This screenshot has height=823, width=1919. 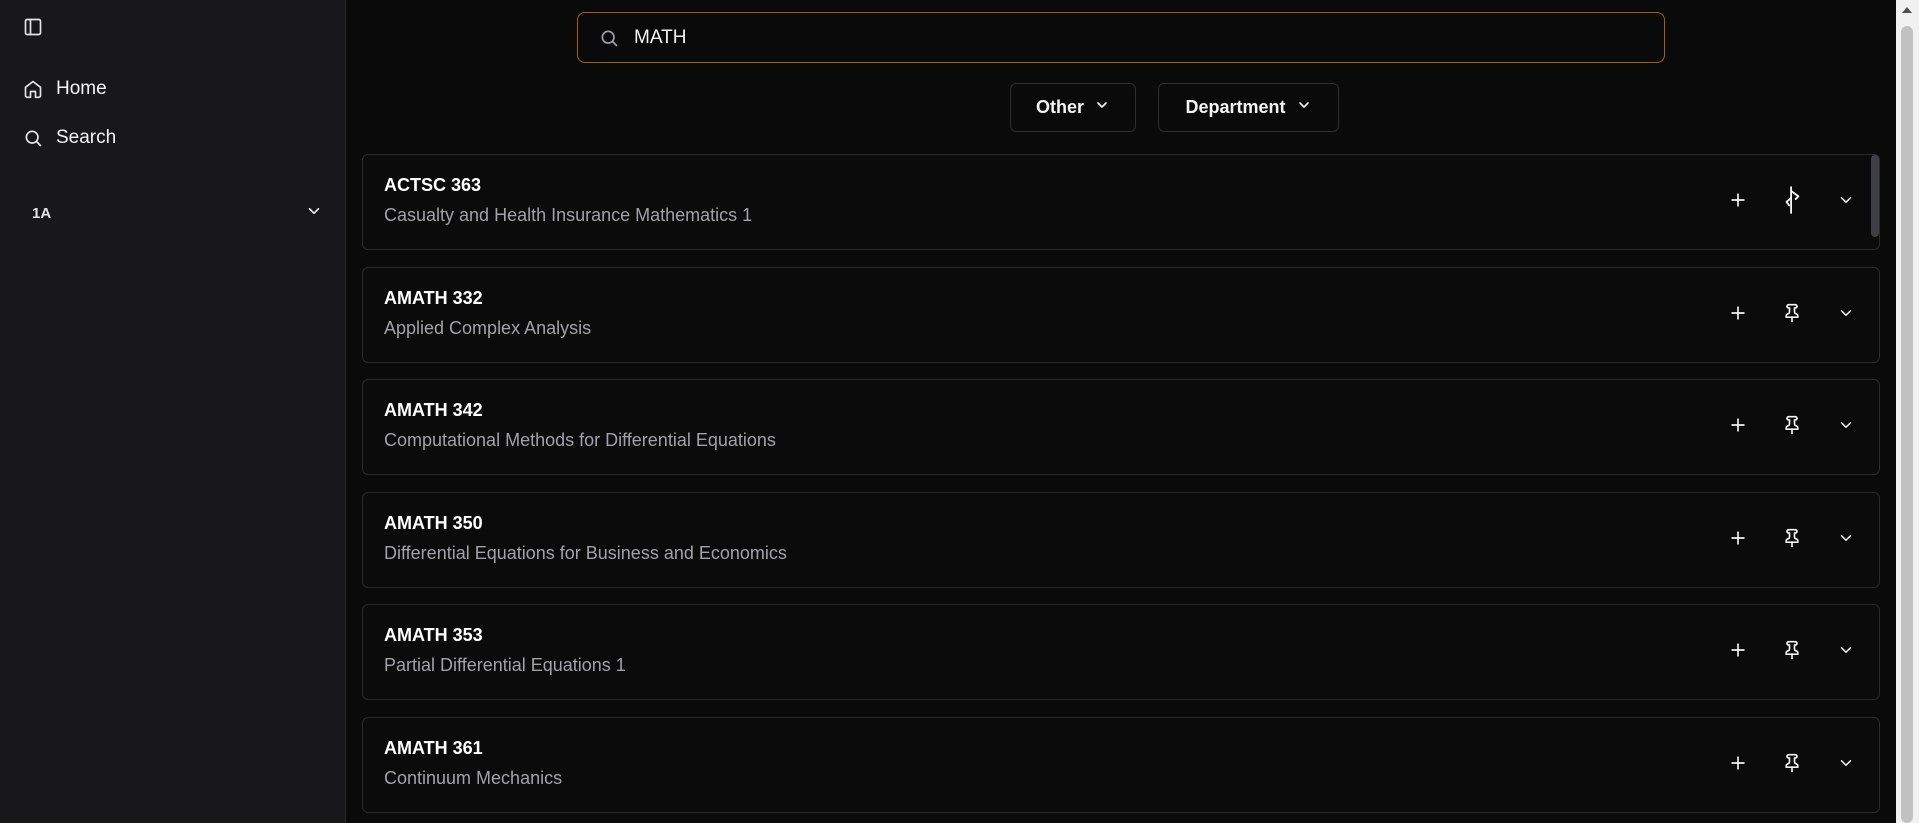 What do you see at coordinates (42, 213) in the screenshot?
I see `term-label: 1A` at bounding box center [42, 213].